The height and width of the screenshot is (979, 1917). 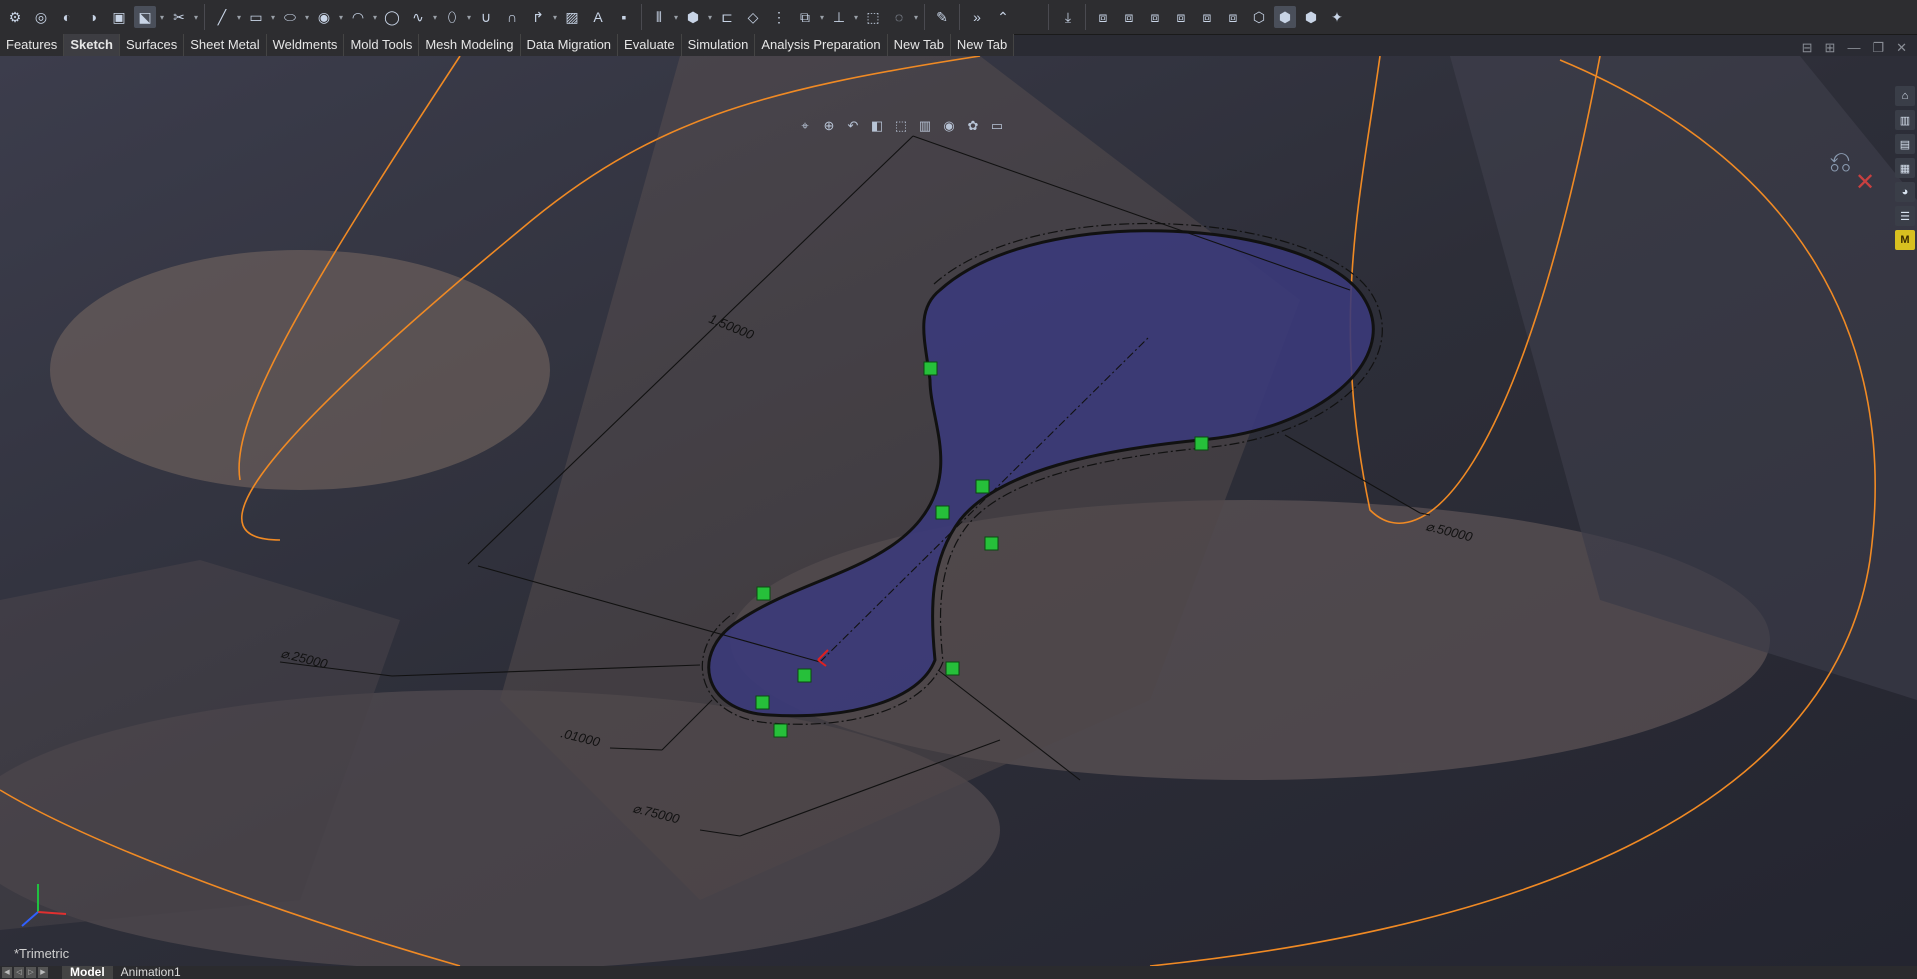 I want to click on previous-view-icon: ↶, so click(x=853, y=126).